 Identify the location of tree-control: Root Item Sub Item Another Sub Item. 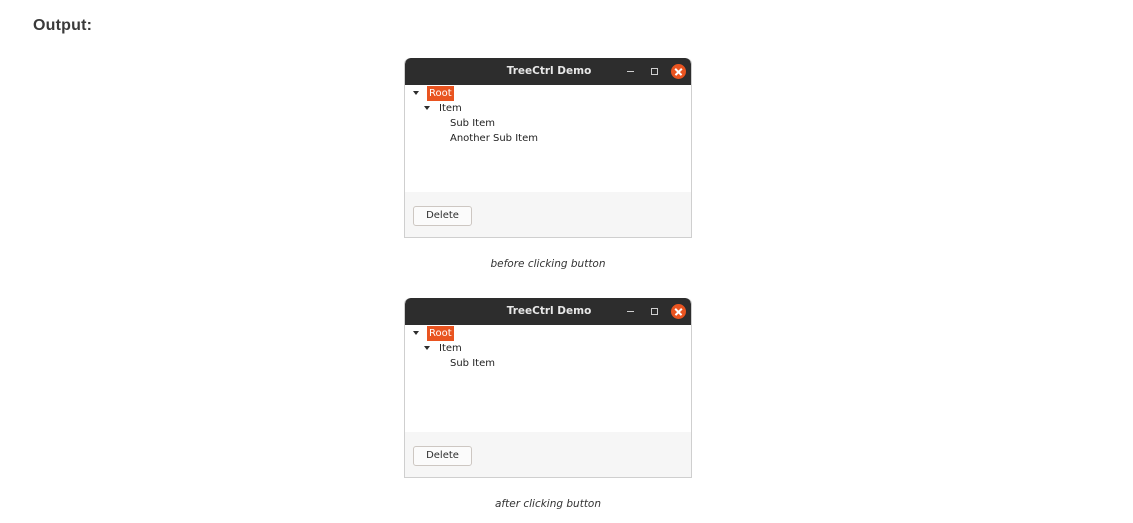
(548, 138).